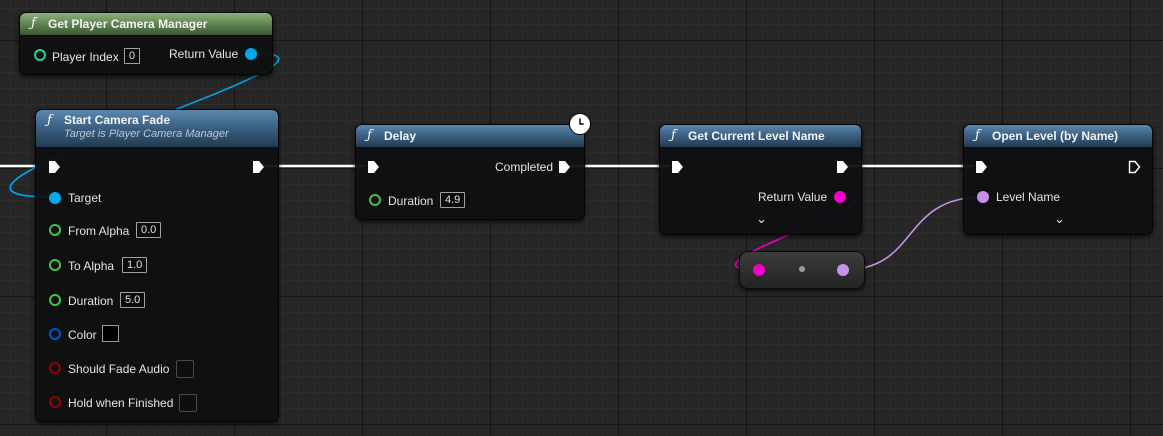 The height and width of the screenshot is (436, 1163). What do you see at coordinates (85, 198) in the screenshot?
I see `target-label: Target` at bounding box center [85, 198].